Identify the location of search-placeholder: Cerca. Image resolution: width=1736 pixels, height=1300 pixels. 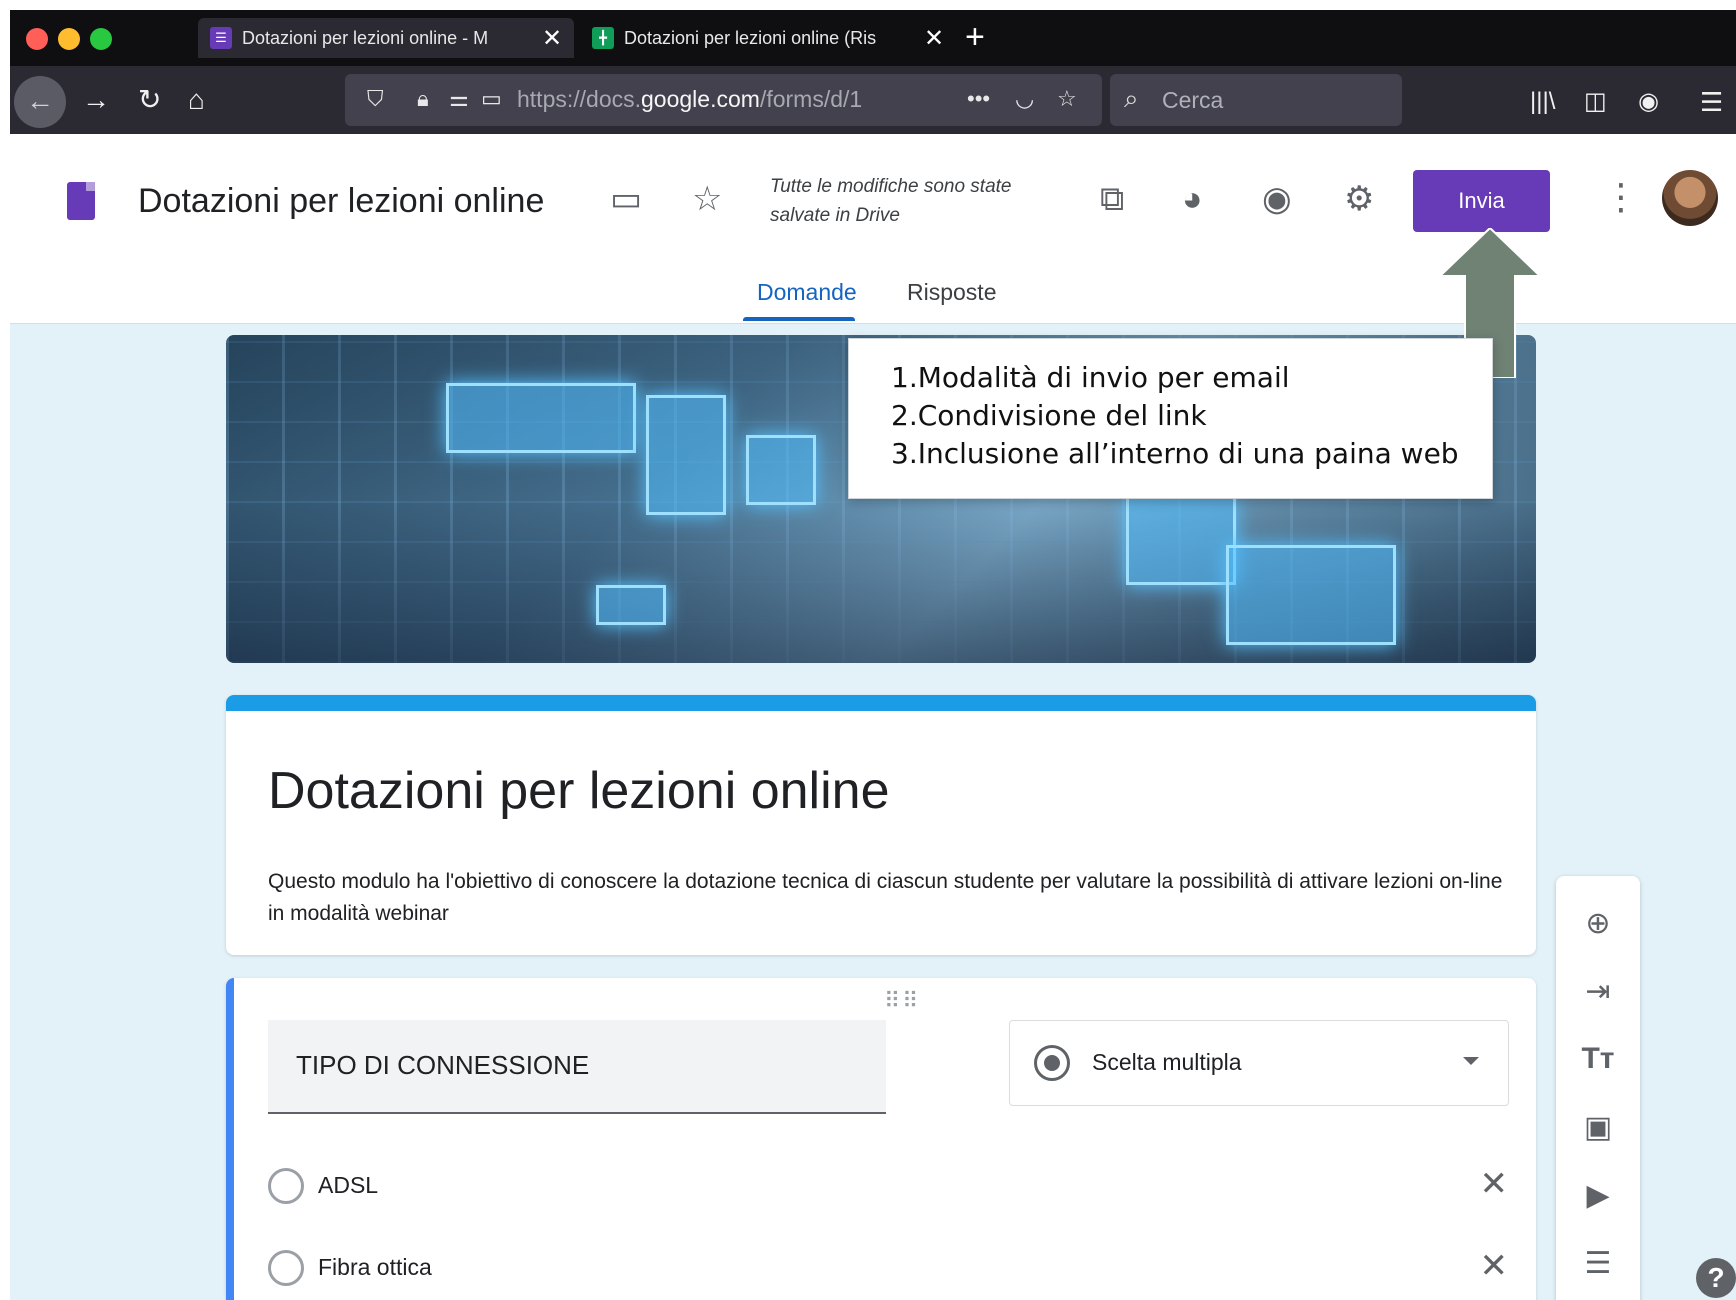
(1193, 100).